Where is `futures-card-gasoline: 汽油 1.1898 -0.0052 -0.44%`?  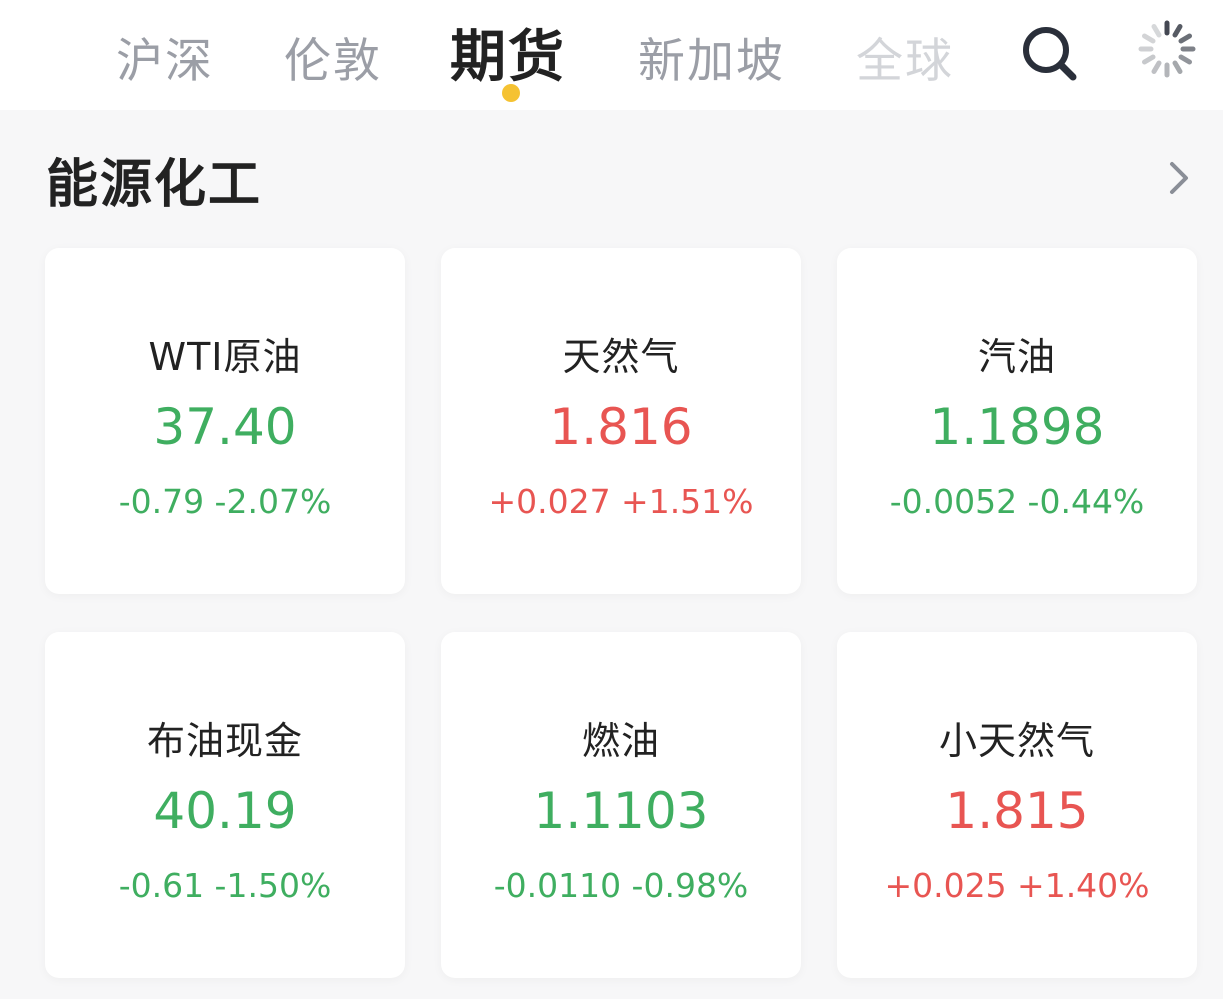
futures-card-gasoline: 汽油 1.1898 -0.0052 -0.44% is located at coordinates (1017, 421).